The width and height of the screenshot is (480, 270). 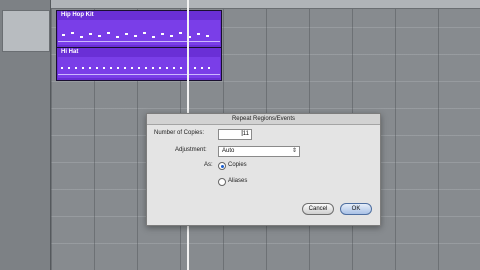 I want to click on text-cursor-icon: I, so click(x=242, y=133).